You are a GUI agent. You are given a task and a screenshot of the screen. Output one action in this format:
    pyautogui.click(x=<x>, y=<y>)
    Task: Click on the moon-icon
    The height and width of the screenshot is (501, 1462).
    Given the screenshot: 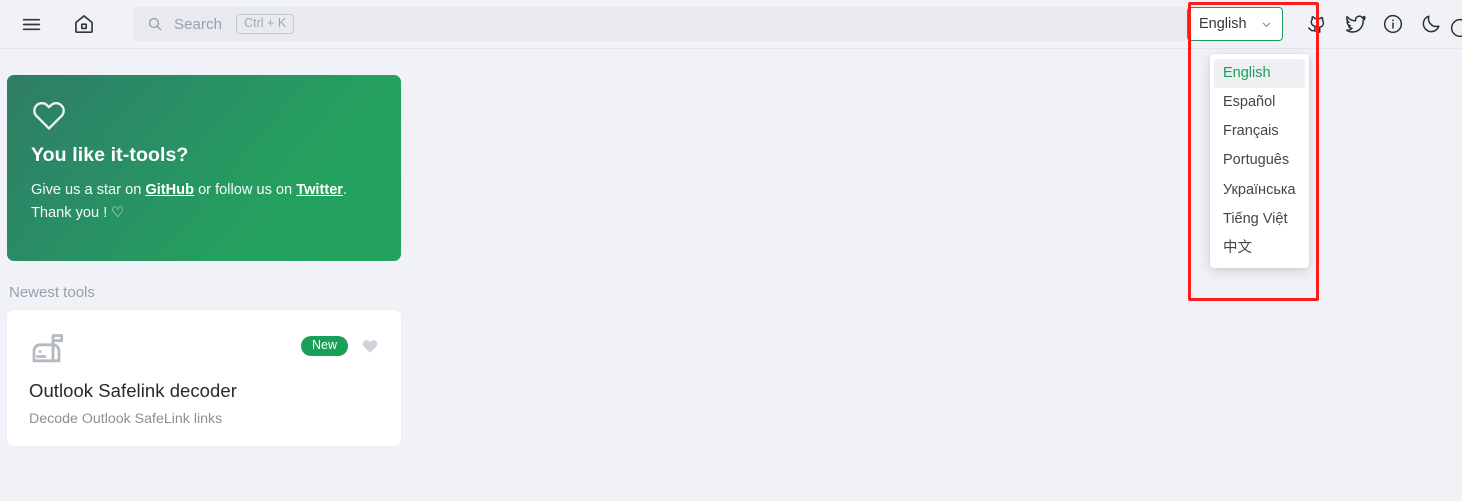 What is the action you would take?
    pyautogui.click(x=1431, y=24)
    